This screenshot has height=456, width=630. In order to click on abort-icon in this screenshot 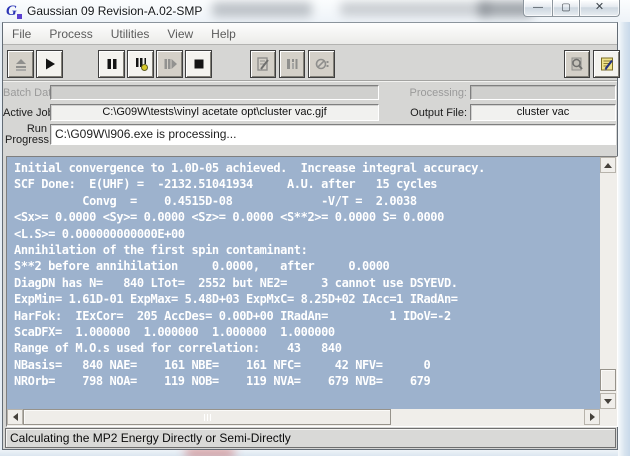, I will do `click(321, 64)`.